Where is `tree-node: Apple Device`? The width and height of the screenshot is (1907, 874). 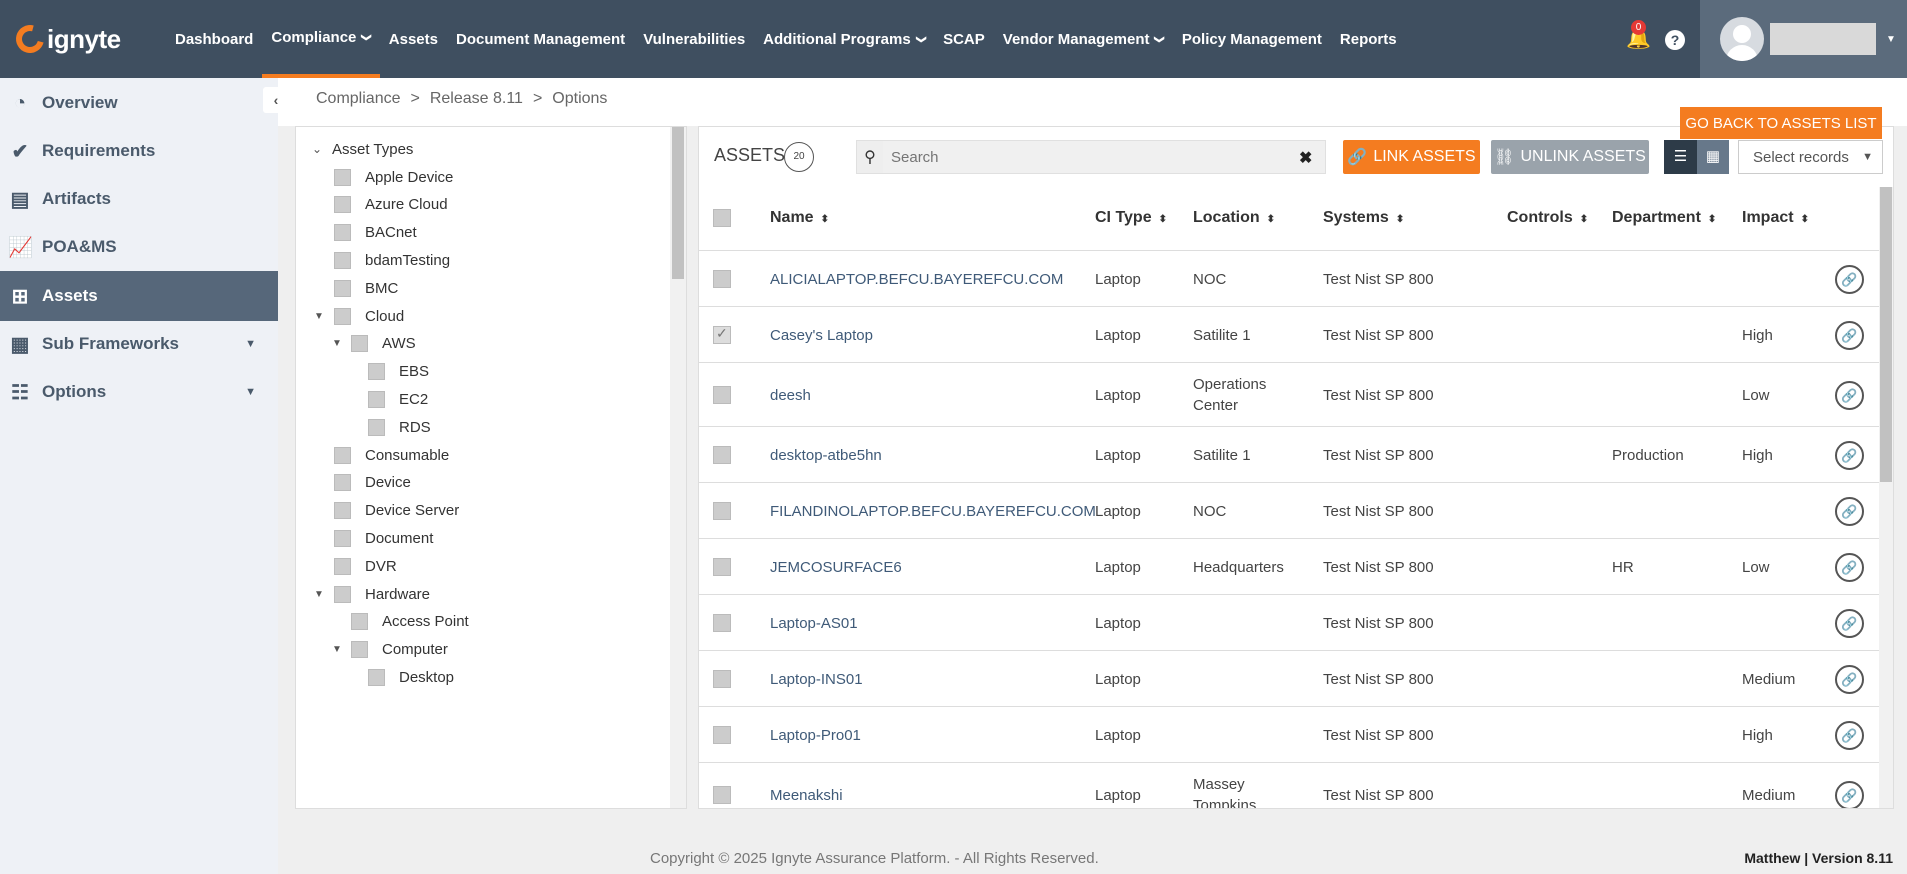
tree-node: Apple Device is located at coordinates (393, 177).